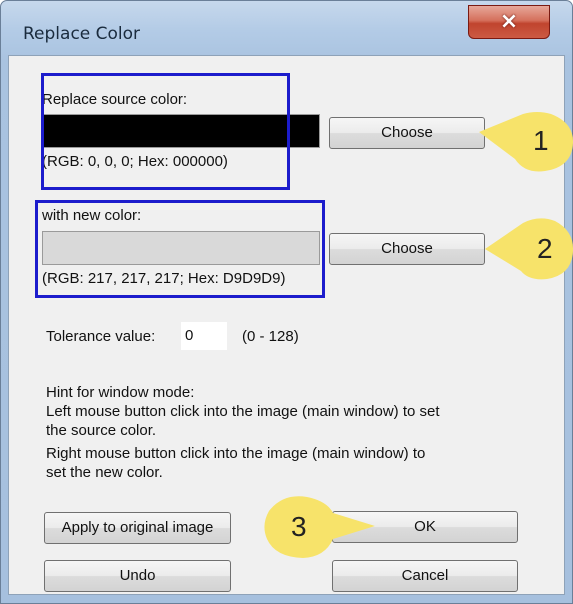 The height and width of the screenshot is (604, 573). Describe the element at coordinates (286, 29) in the screenshot. I see `title-bar: Replace Color ×` at that location.